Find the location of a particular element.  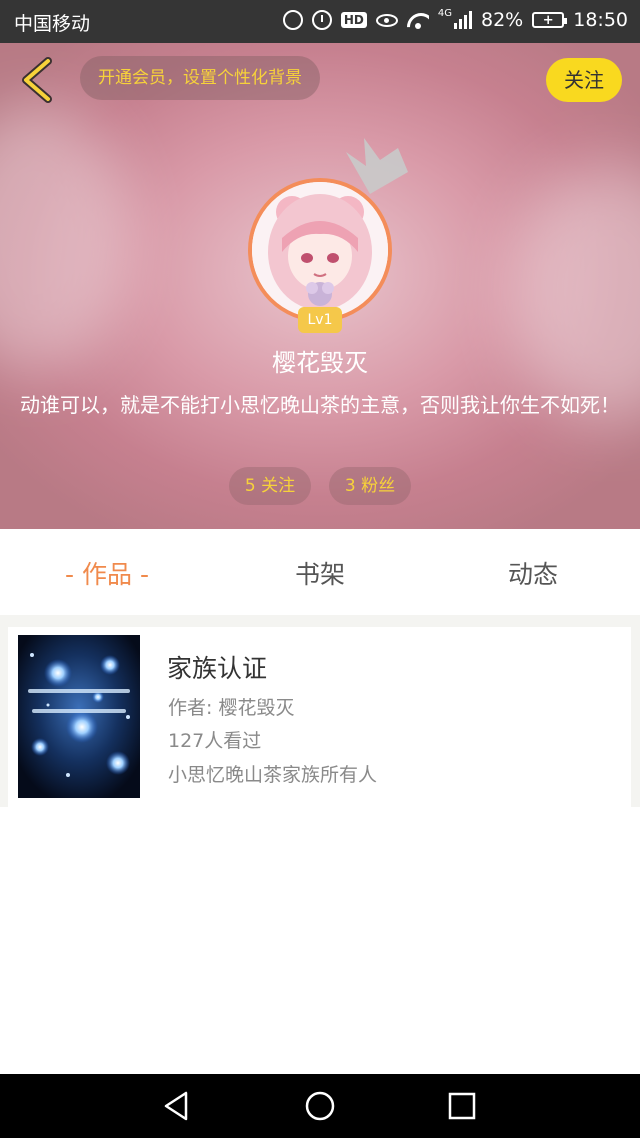

user-bio: 动谁可以，就是不能打小思忆晚山茶的主意，否则我让你生不如死！ is located at coordinates (320, 405).